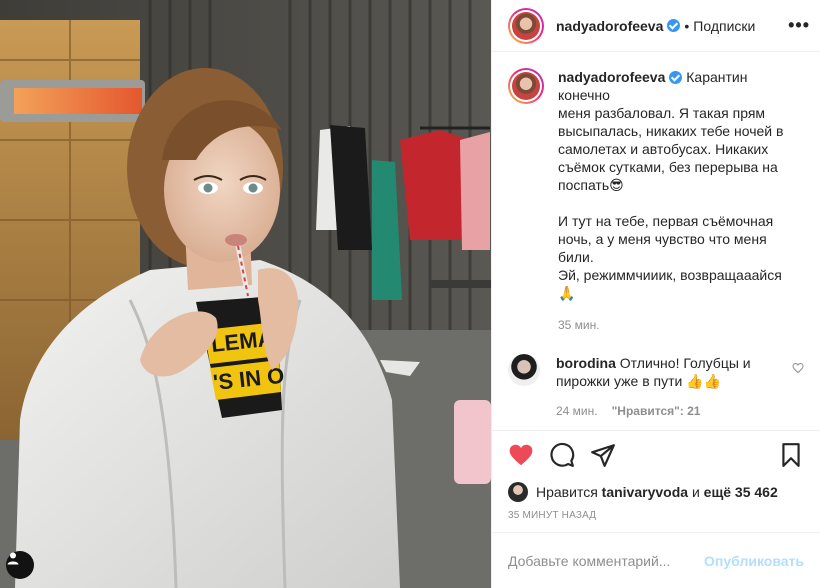  Describe the element at coordinates (611, 77) in the screenshot. I see `caption-username: nadyadorofeeva` at that location.